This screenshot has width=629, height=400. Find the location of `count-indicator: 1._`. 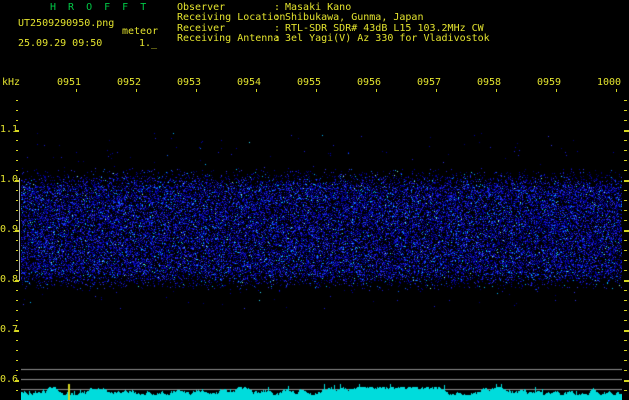

count-indicator: 1._ is located at coordinates (148, 43).